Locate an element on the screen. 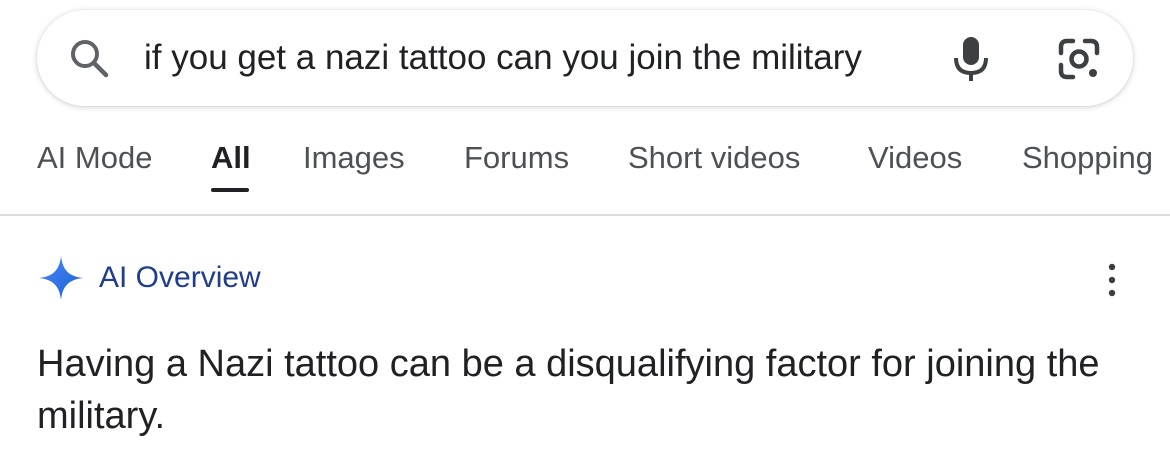 Image resolution: width=1170 pixels, height=474 pixels. tab-images: Images is located at coordinates (354, 158).